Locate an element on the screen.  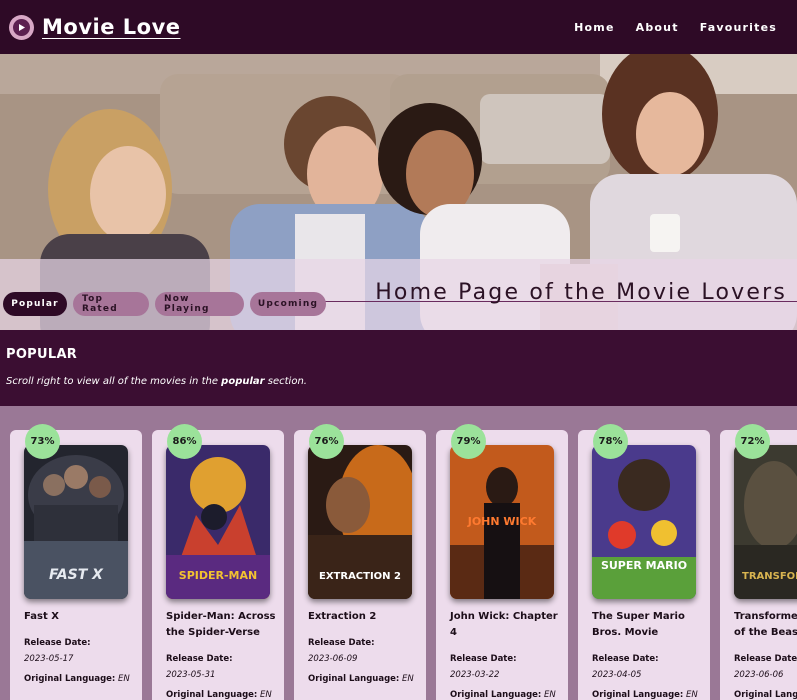
movie-poster: SUPER MARIO is located at coordinates (644, 522).